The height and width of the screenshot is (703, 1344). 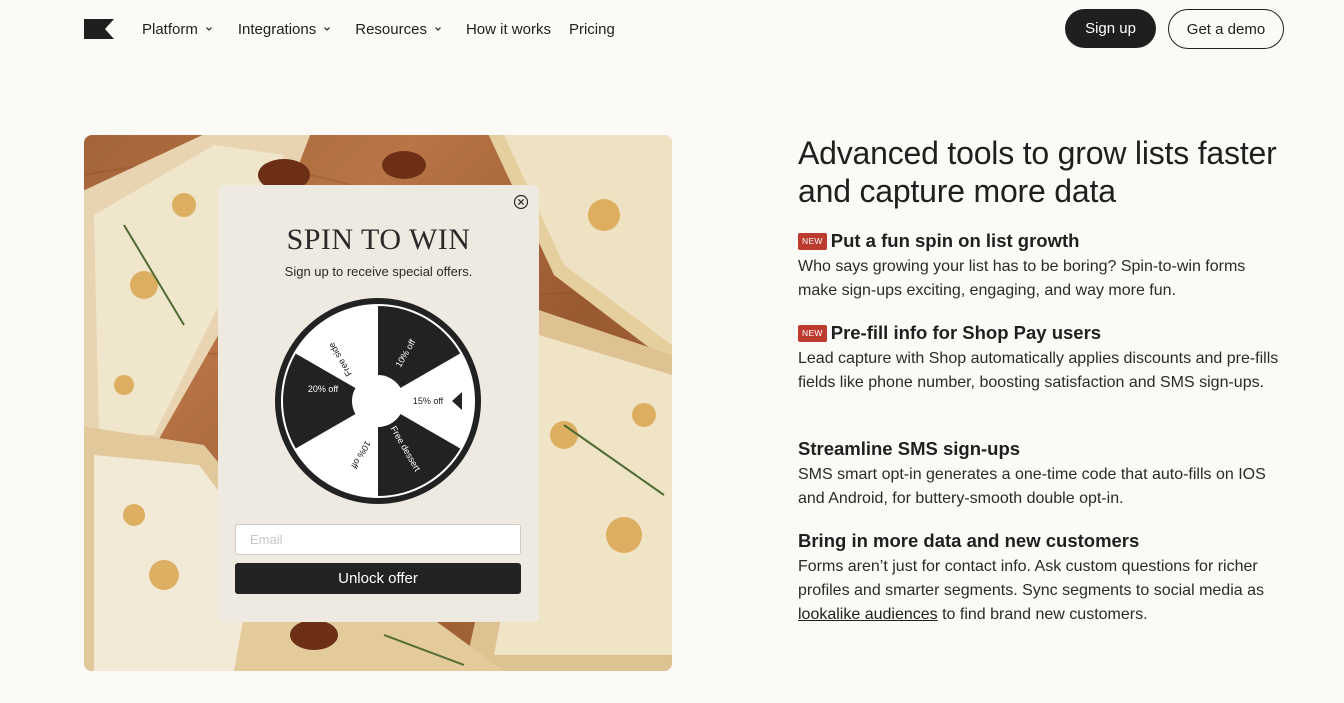 I want to click on wheel-label: 15% off, so click(x=428, y=401).